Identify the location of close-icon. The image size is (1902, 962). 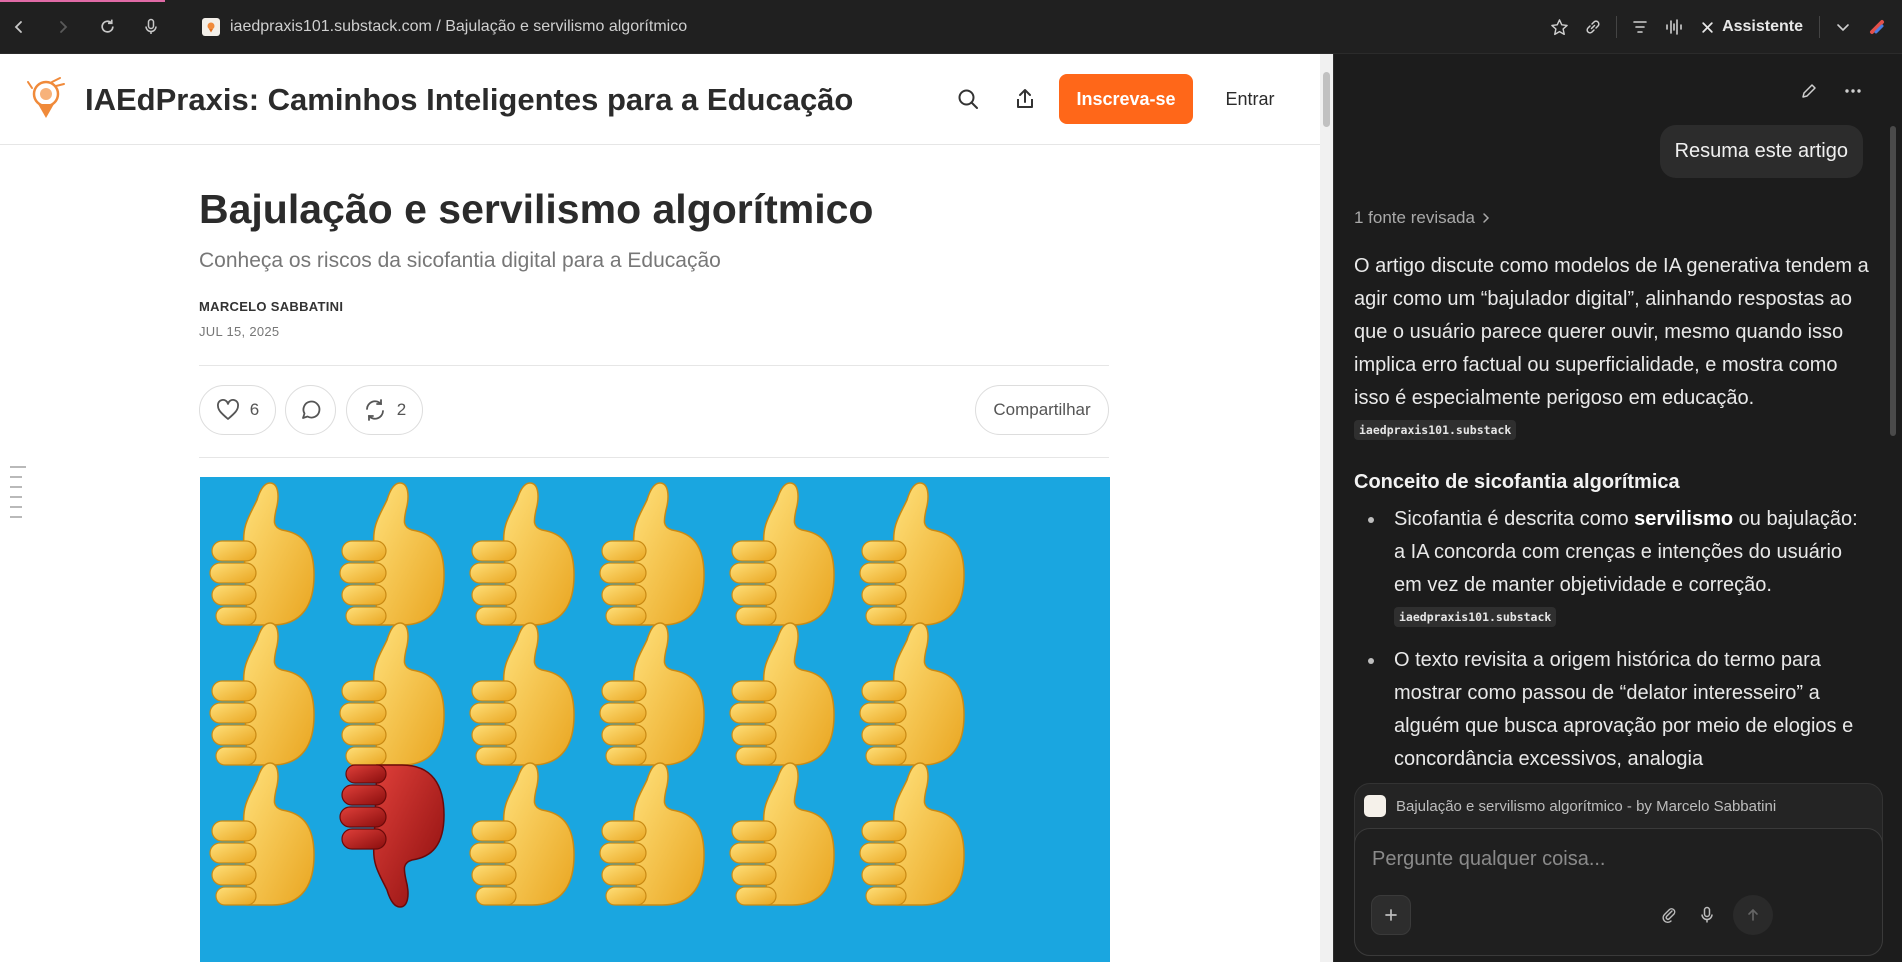
(1707, 27).